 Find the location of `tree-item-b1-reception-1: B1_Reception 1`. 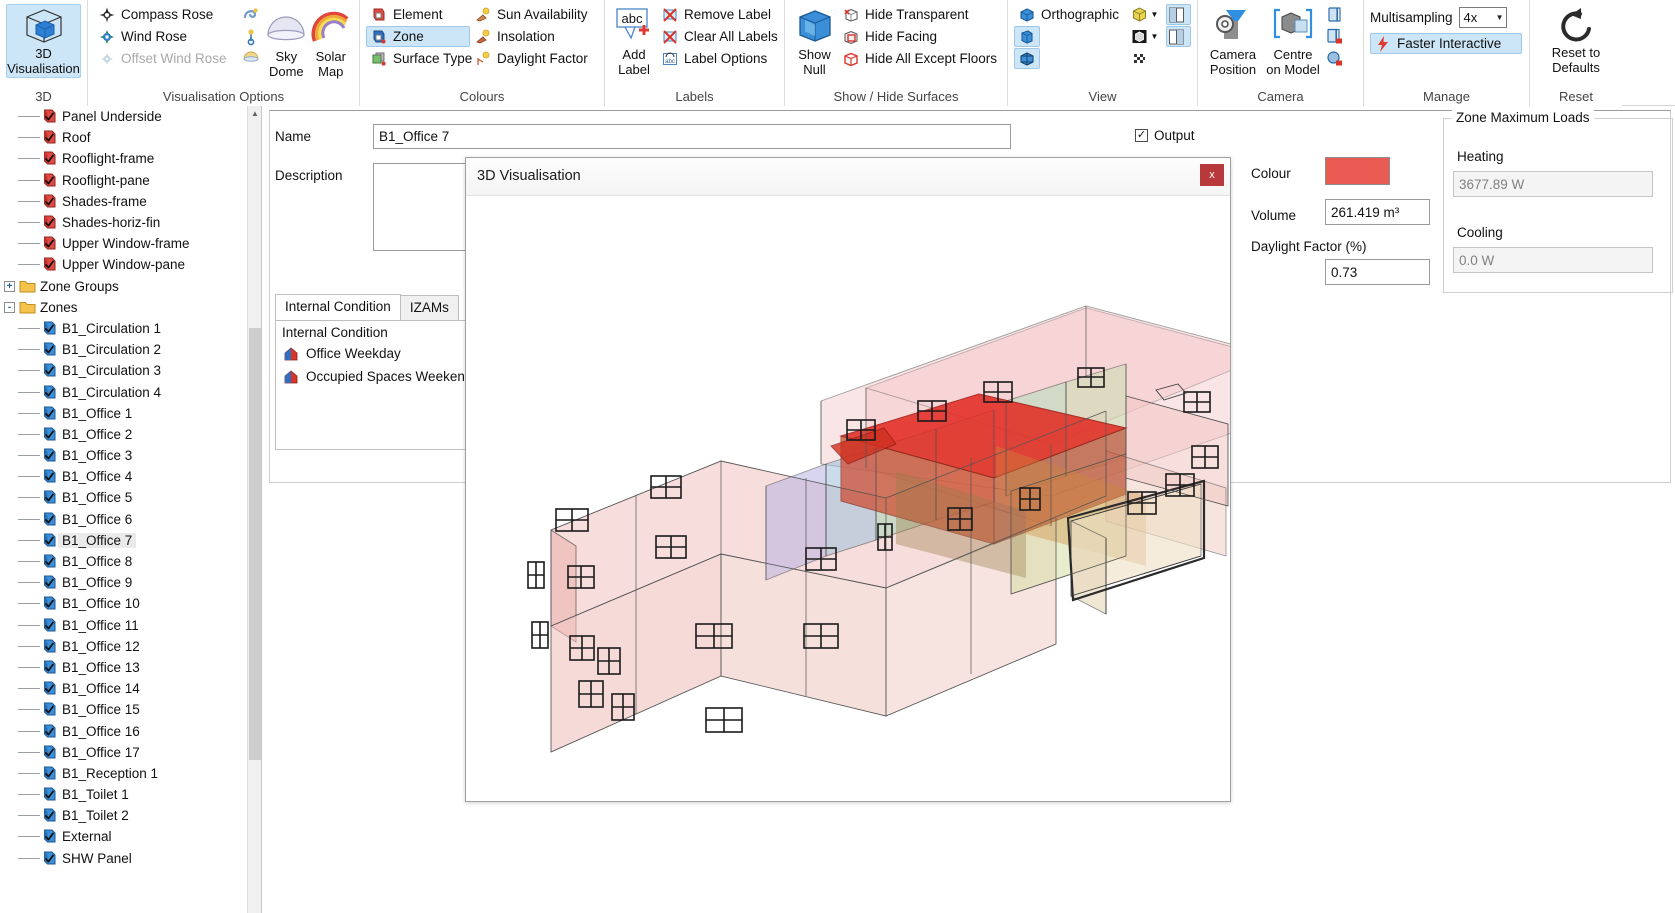

tree-item-b1-reception-1: B1_Reception 1 is located at coordinates (130, 773).